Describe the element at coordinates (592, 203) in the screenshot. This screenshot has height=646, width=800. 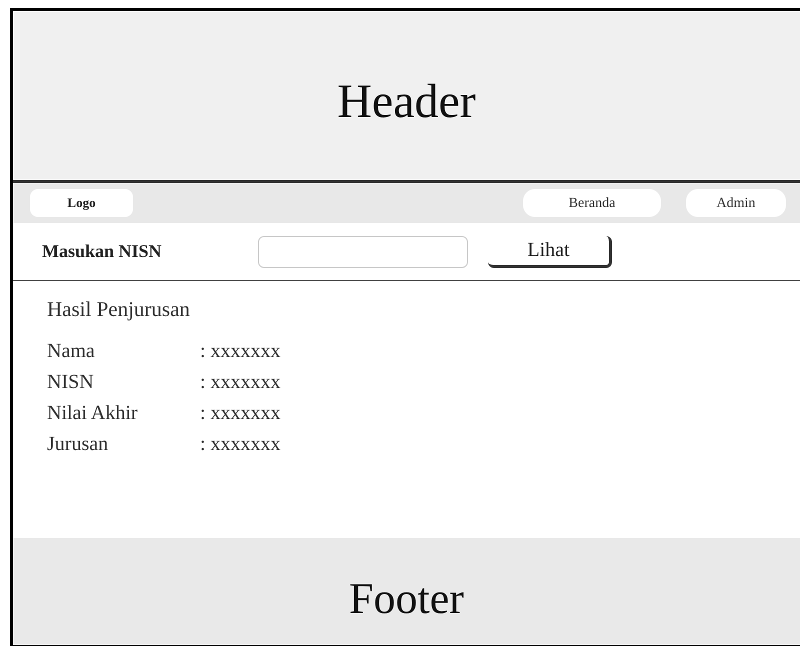
I see `nav-link: Beranda` at that location.